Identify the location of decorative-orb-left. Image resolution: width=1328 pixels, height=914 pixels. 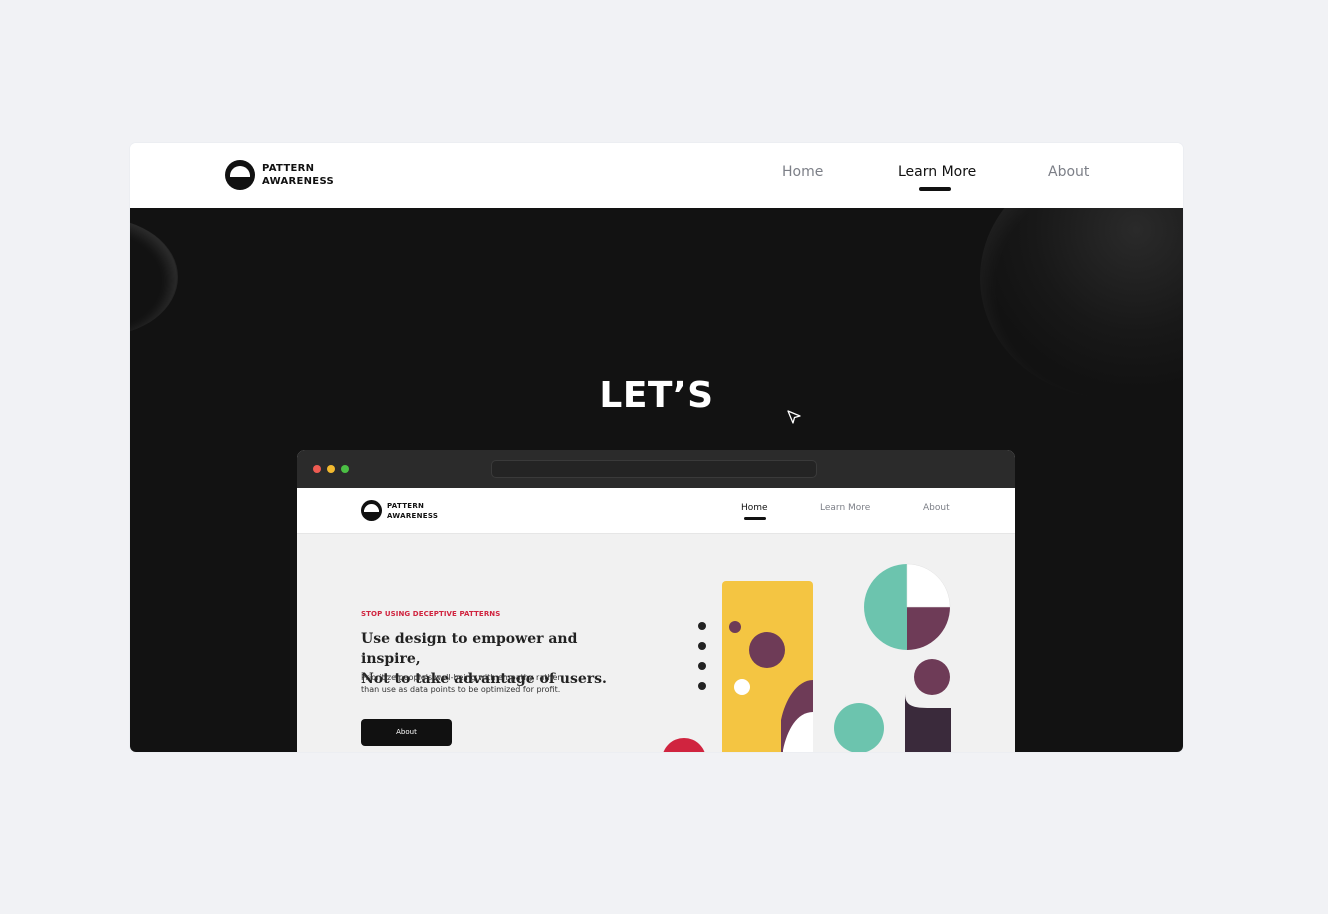
(154, 277).